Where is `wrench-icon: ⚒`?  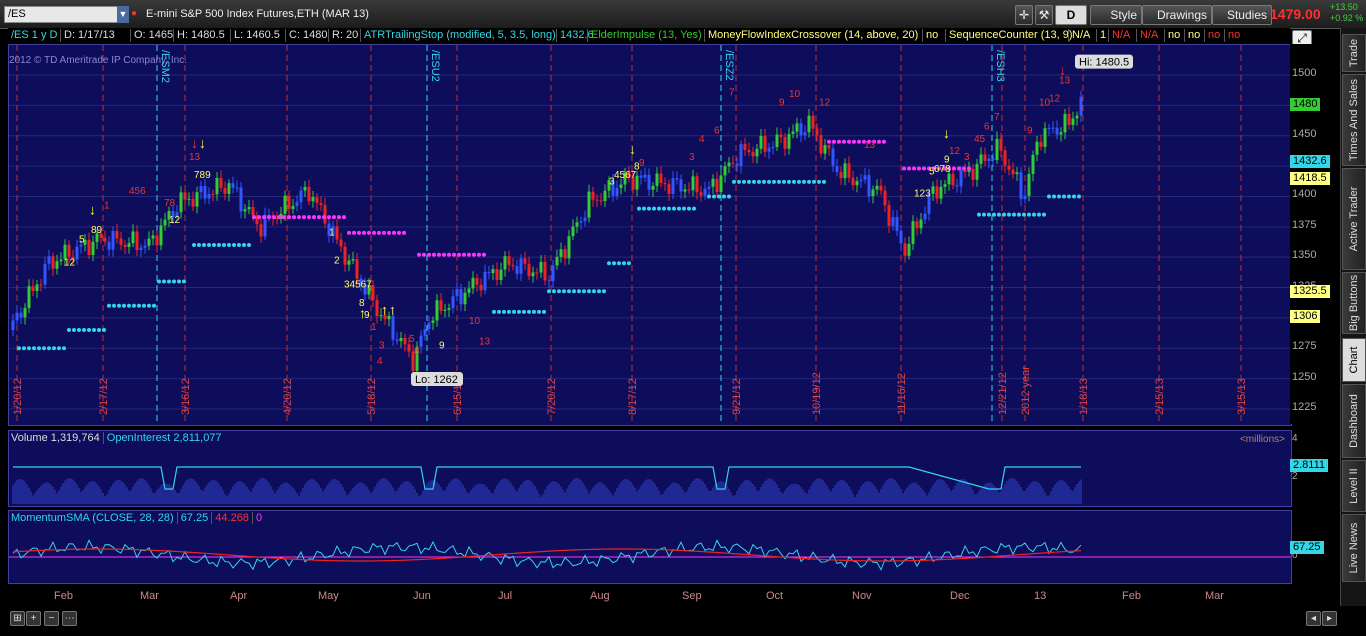 wrench-icon: ⚒ is located at coordinates (1044, 15).